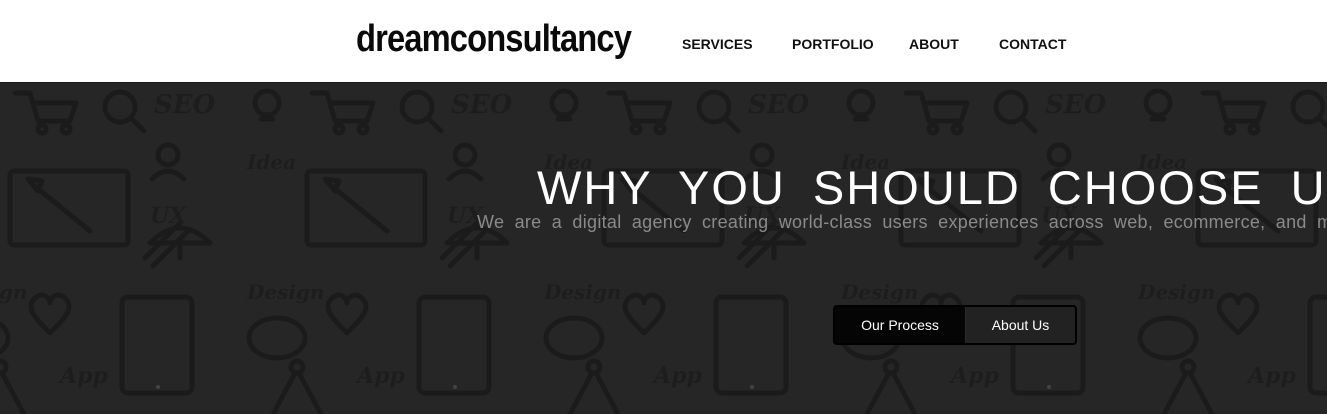 Image resolution: width=1327 pixels, height=414 pixels. Describe the element at coordinates (833, 44) in the screenshot. I see `nav-item-portfolio: PORTFOLIO` at that location.